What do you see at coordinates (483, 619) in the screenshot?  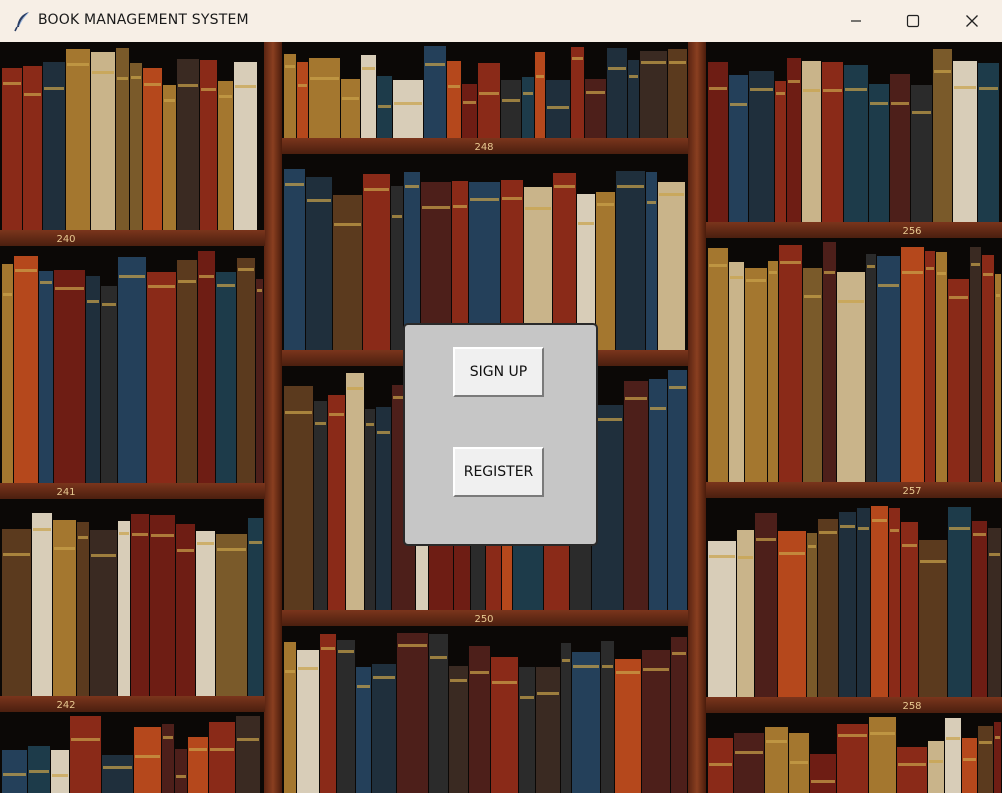 I see `shelf-label: 250` at bounding box center [483, 619].